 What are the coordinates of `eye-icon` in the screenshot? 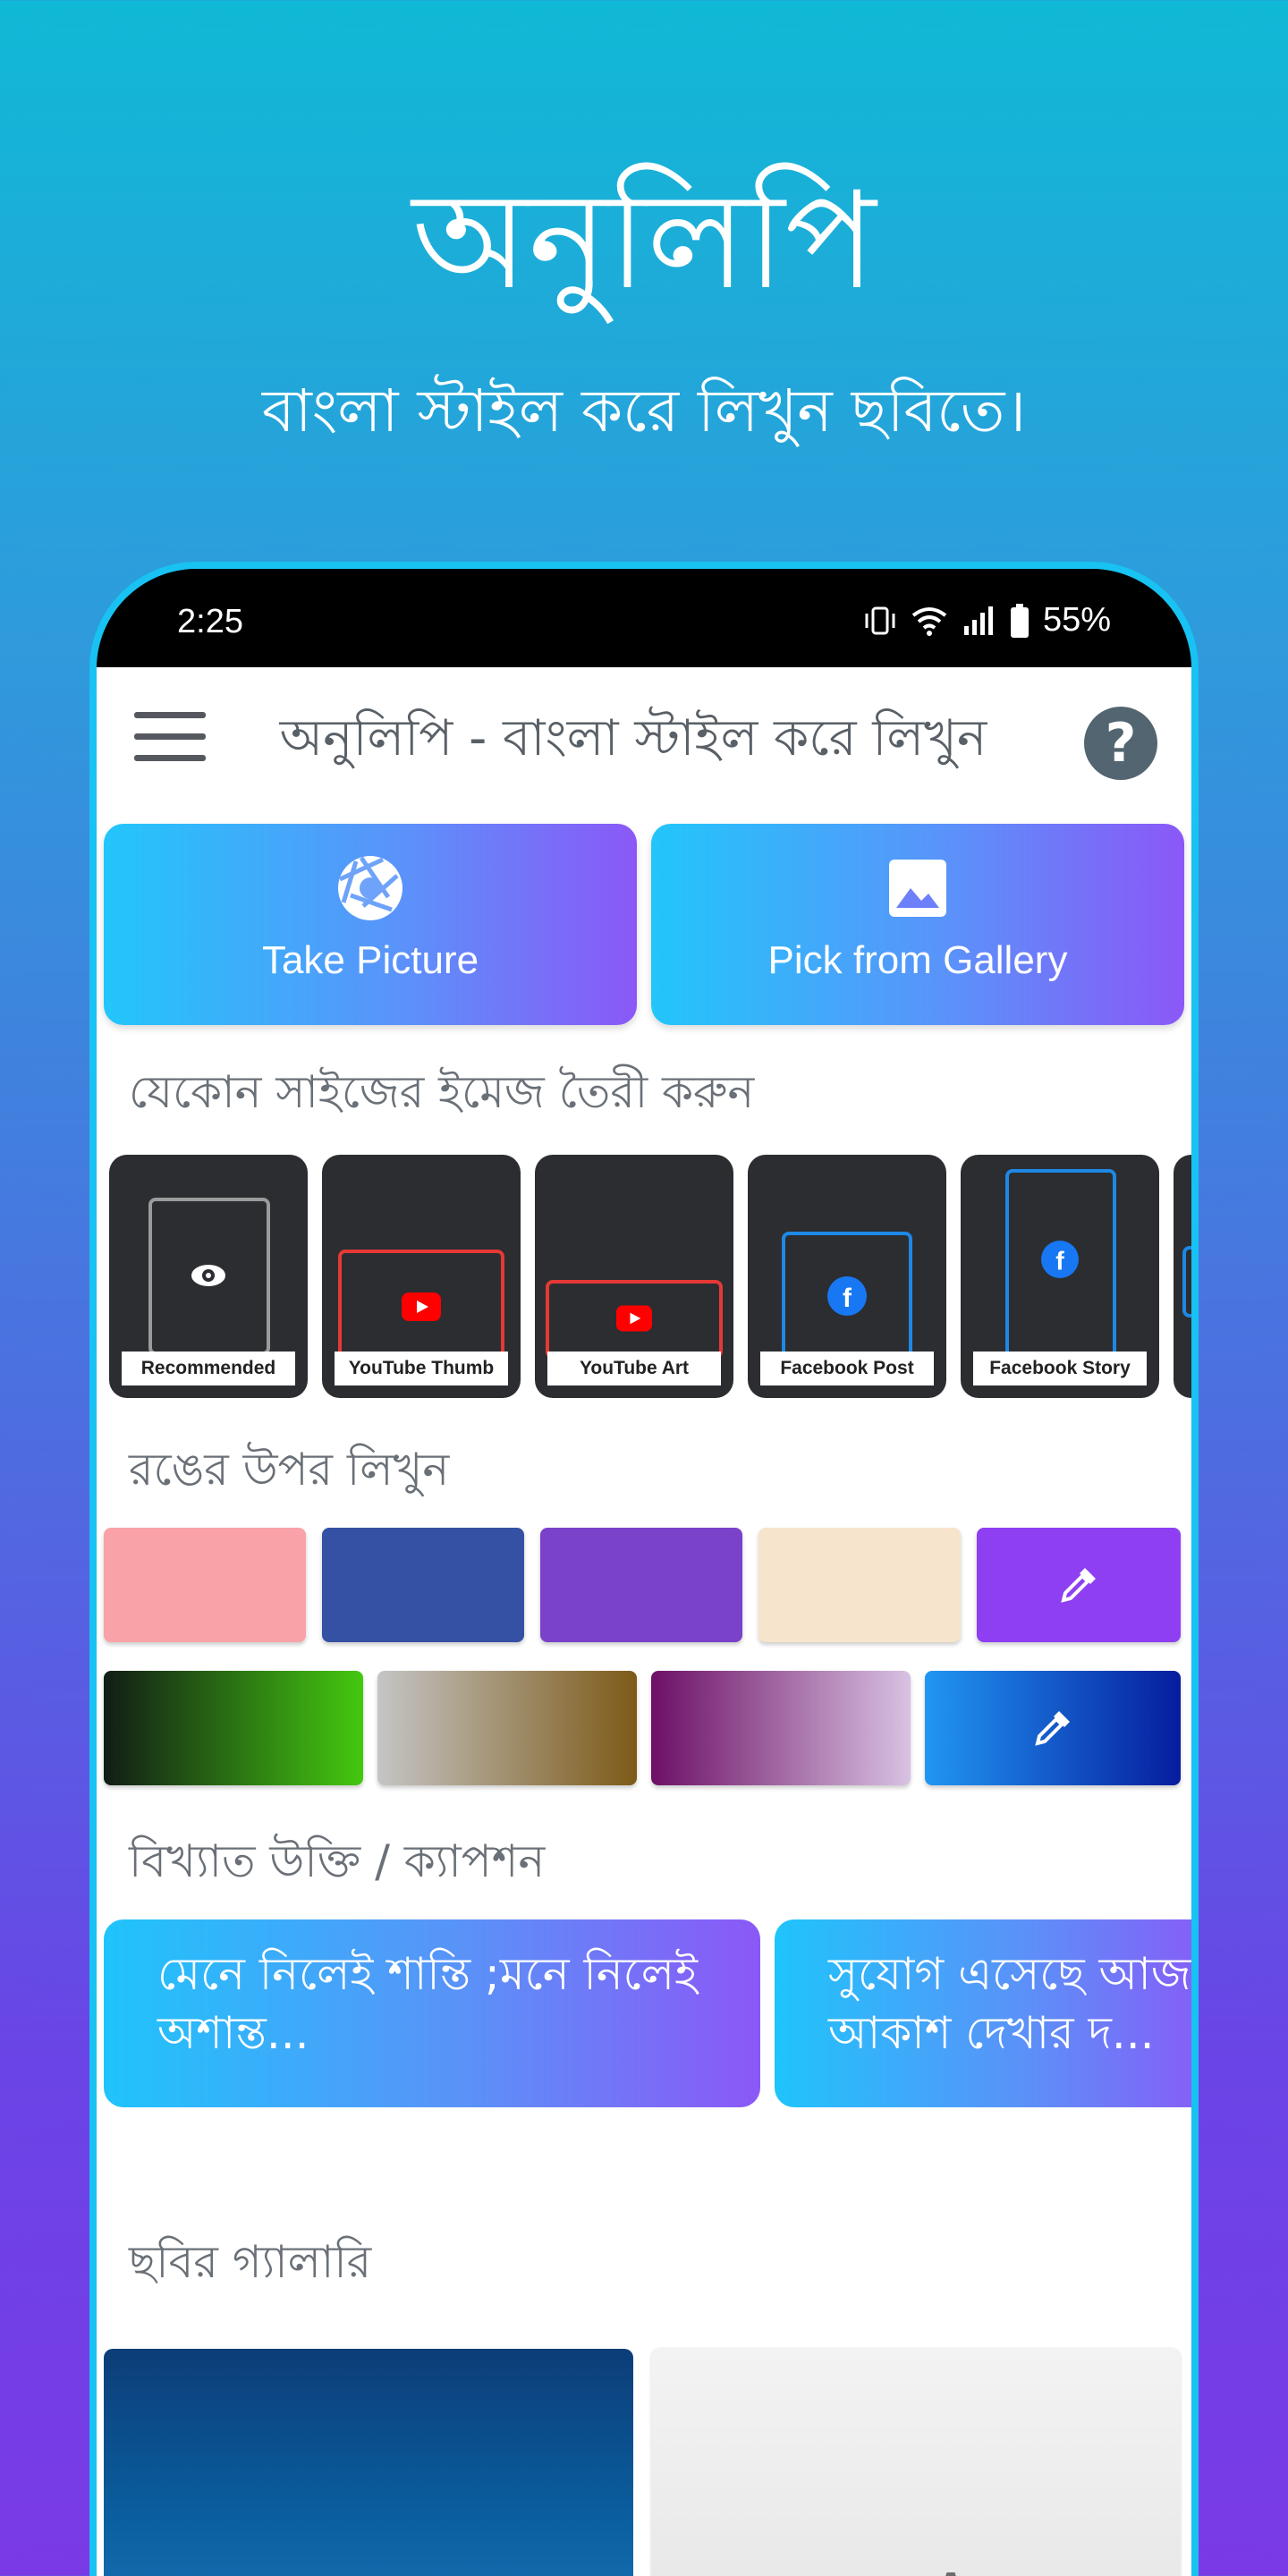 It's located at (208, 1275).